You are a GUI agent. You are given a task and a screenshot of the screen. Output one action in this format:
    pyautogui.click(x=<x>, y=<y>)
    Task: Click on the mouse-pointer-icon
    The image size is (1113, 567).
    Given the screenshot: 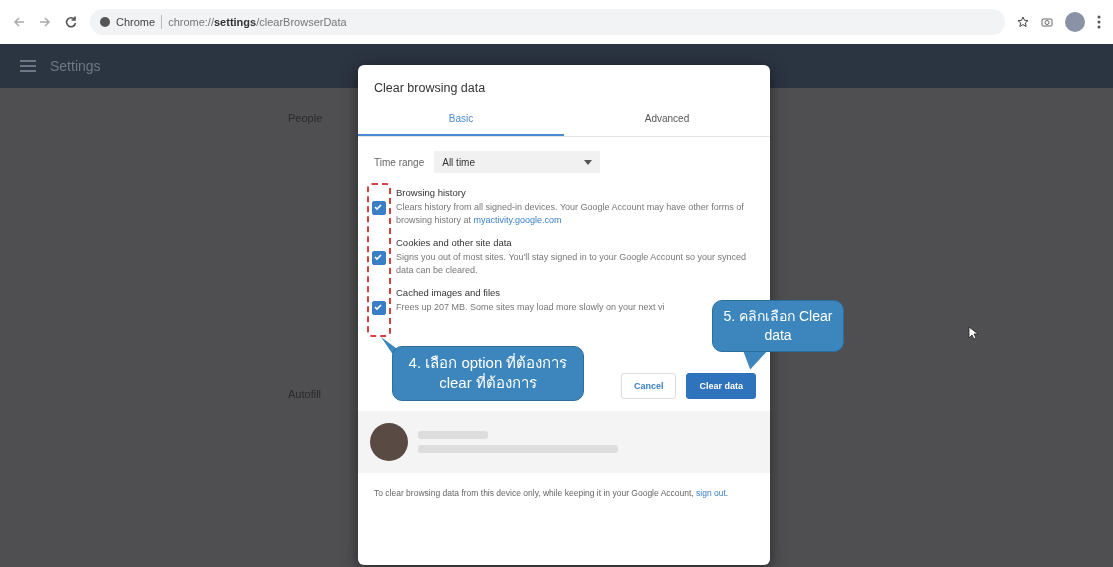 What is the action you would take?
    pyautogui.click(x=973, y=333)
    